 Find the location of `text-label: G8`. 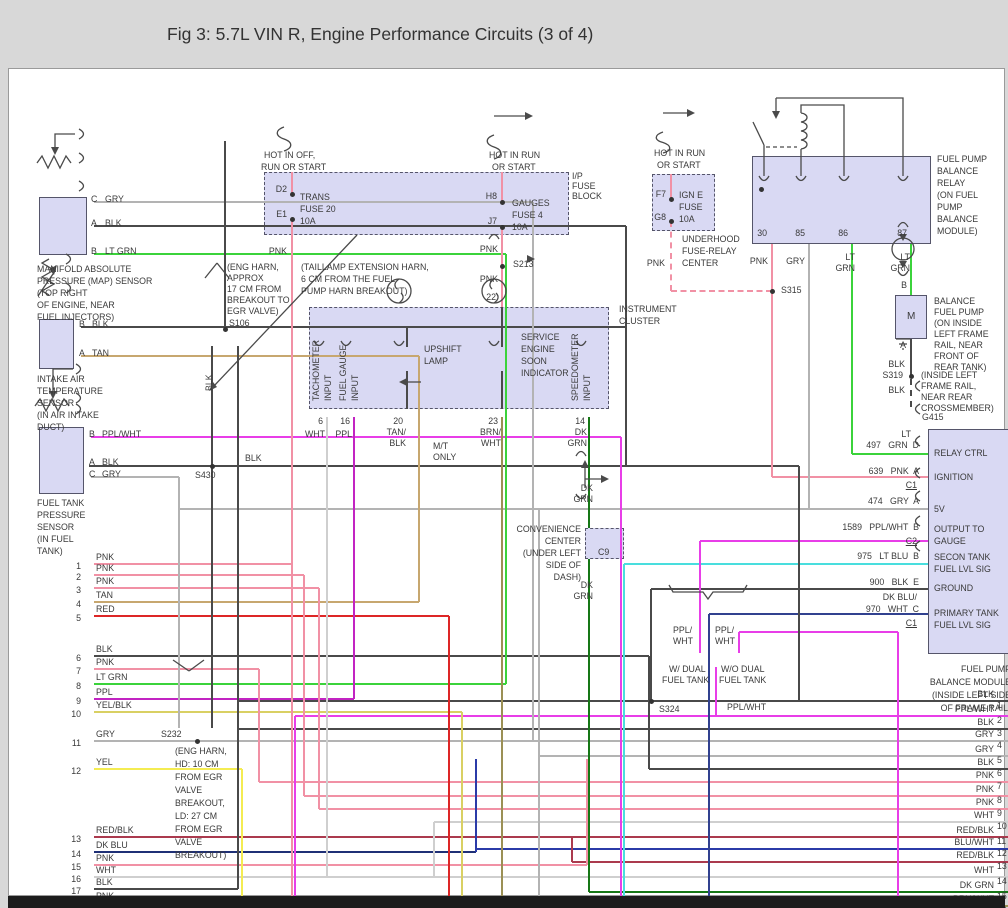

text-label: G8 is located at coordinates (660, 217).